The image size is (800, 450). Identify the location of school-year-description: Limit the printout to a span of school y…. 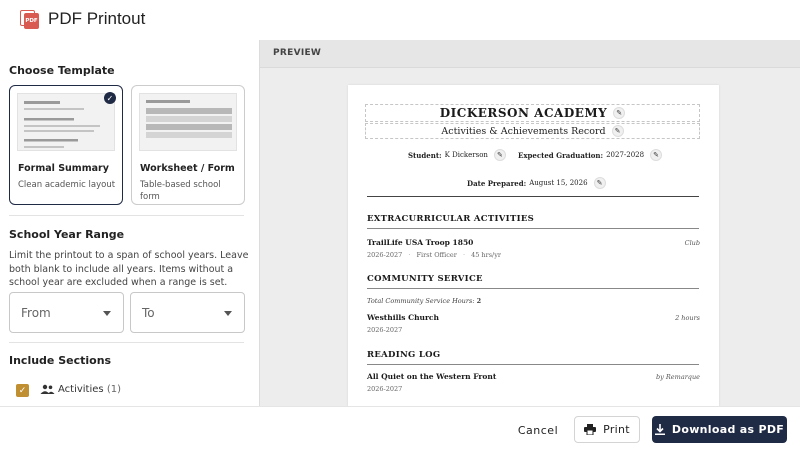
(129, 269).